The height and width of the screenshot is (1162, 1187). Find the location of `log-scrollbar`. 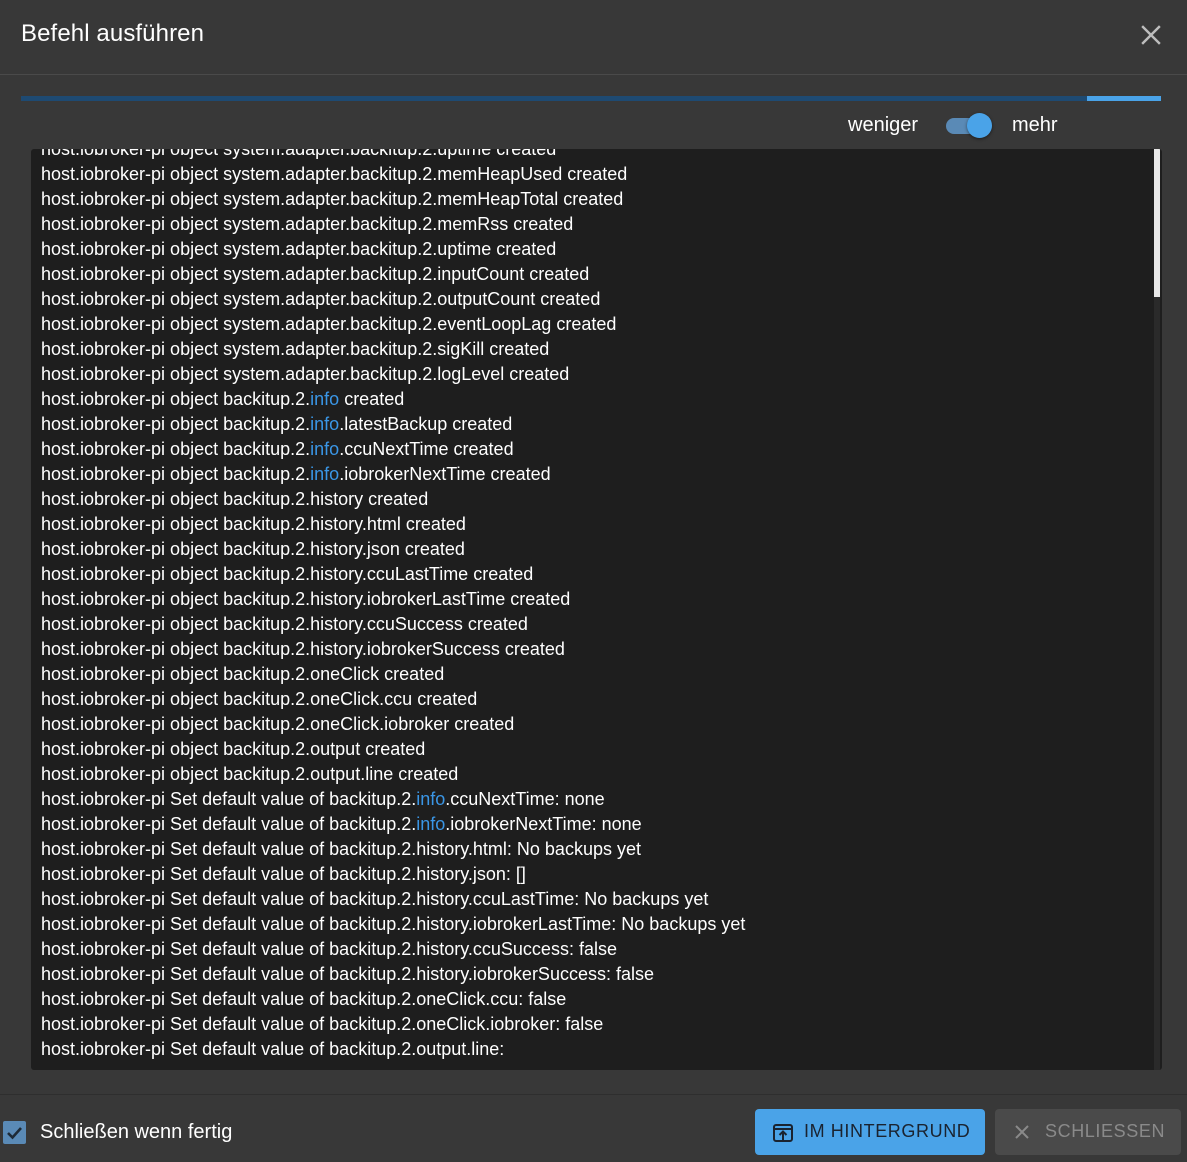

log-scrollbar is located at coordinates (1157, 609).